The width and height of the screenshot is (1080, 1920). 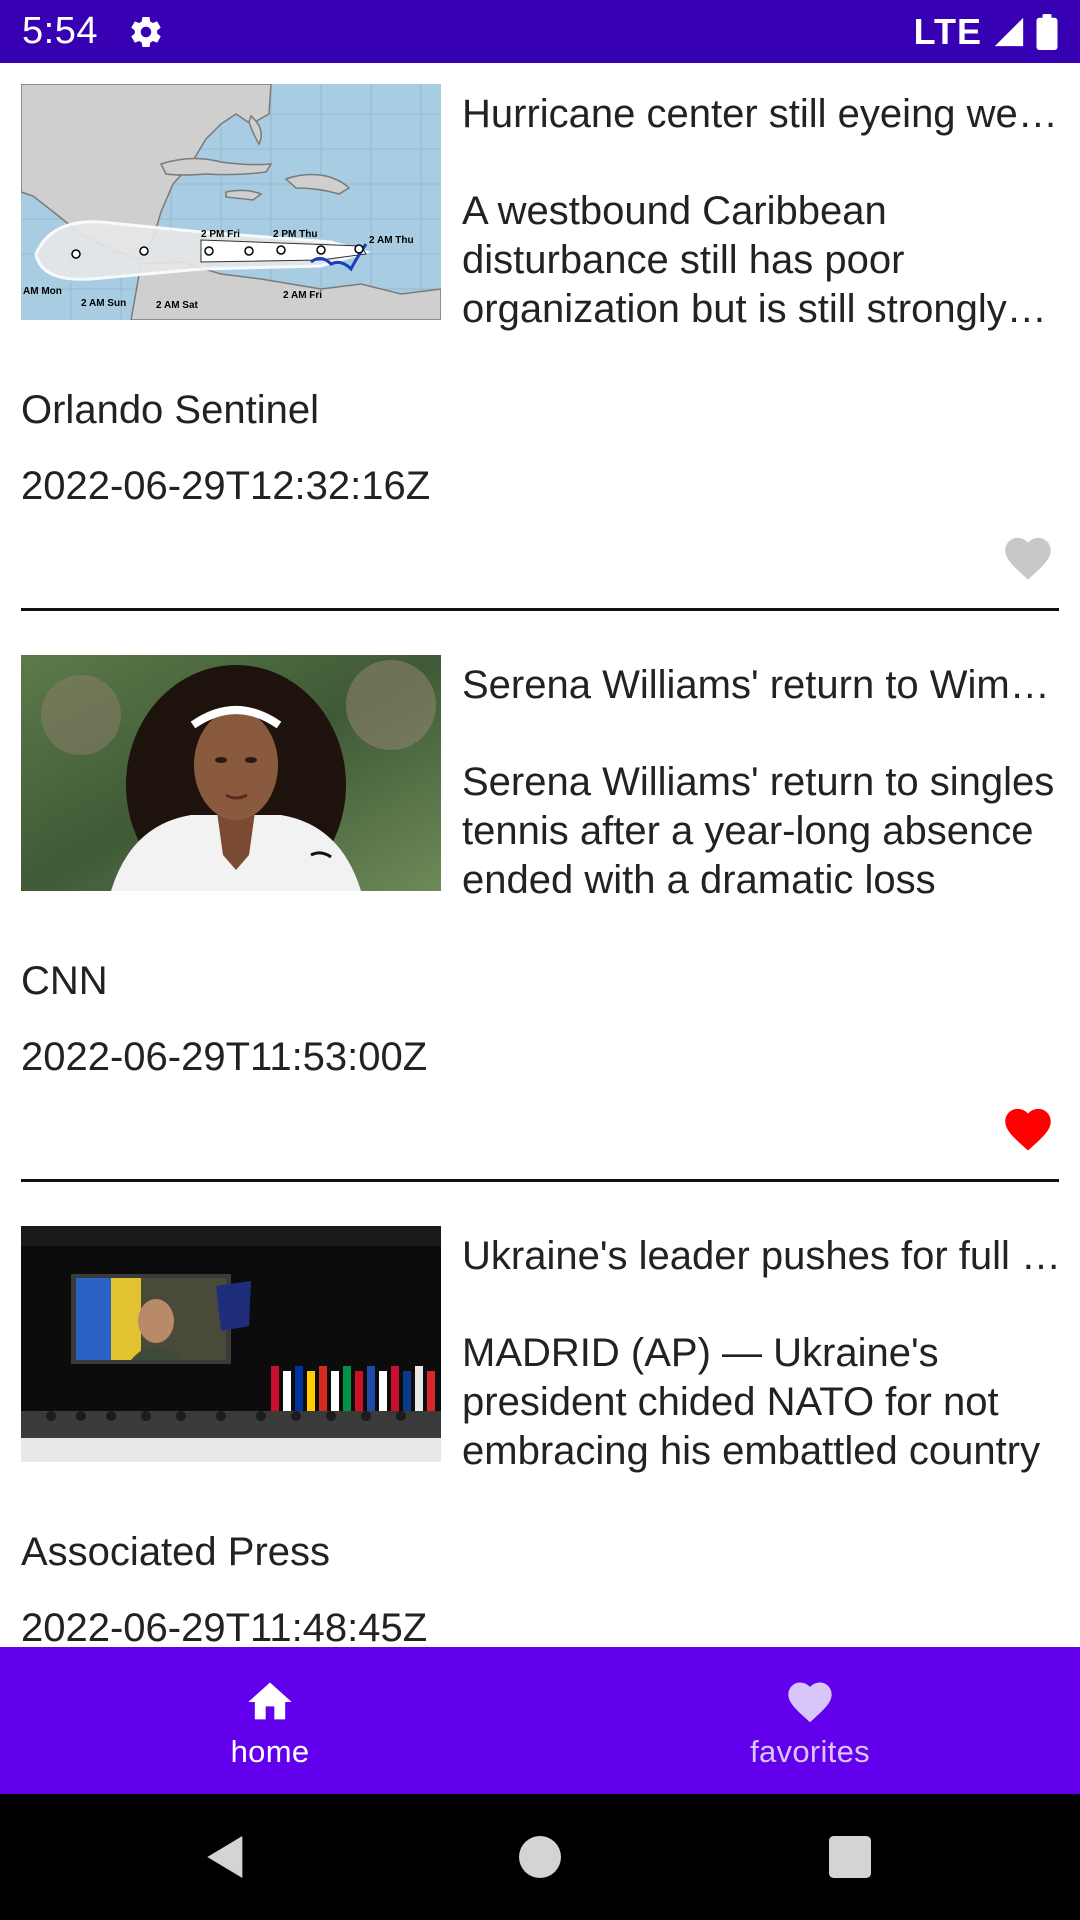 What do you see at coordinates (295, 234) in the screenshot?
I see `map-label: 2 PM Thu` at bounding box center [295, 234].